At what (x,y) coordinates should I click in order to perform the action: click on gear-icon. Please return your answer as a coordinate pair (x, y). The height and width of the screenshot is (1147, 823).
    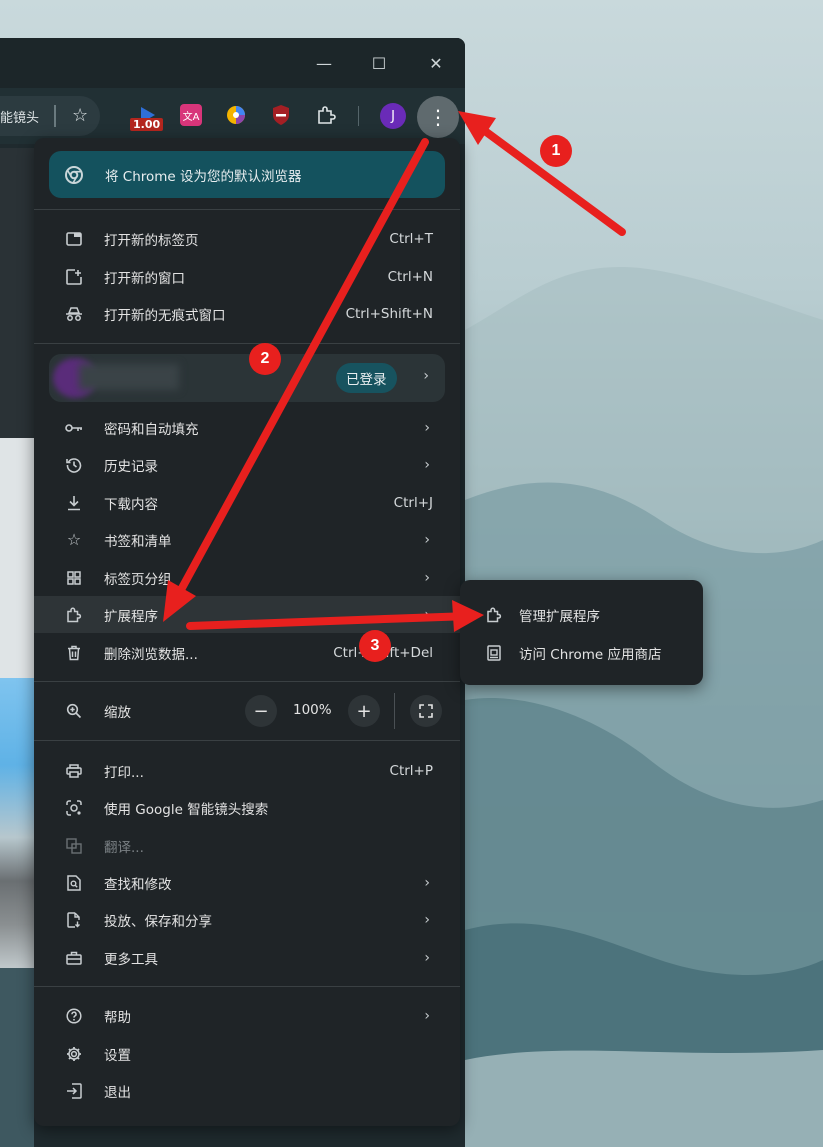
    Looking at the image, I should click on (74, 1054).